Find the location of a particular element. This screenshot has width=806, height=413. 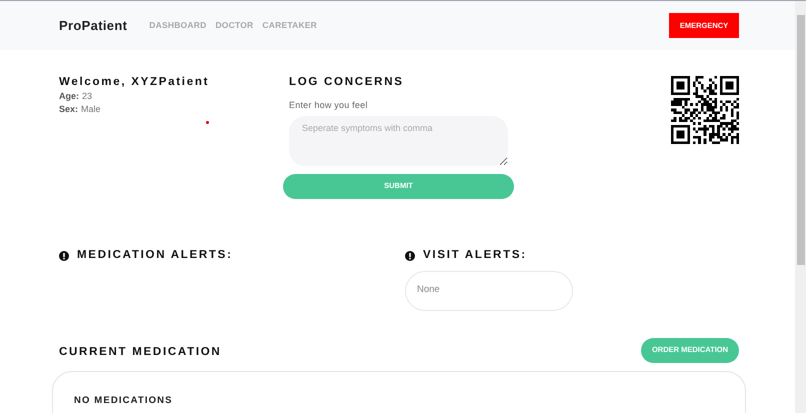

qr-code is located at coordinates (705, 110).